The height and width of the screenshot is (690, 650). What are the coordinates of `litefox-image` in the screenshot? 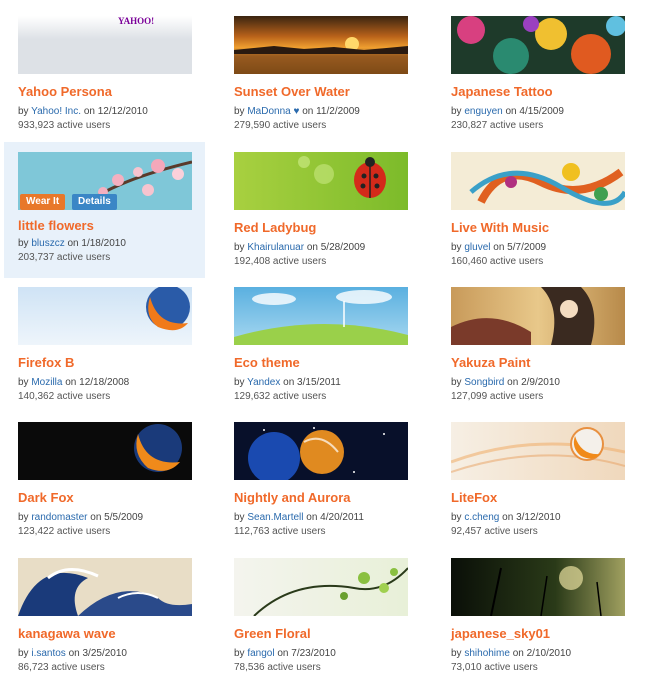 It's located at (538, 450).